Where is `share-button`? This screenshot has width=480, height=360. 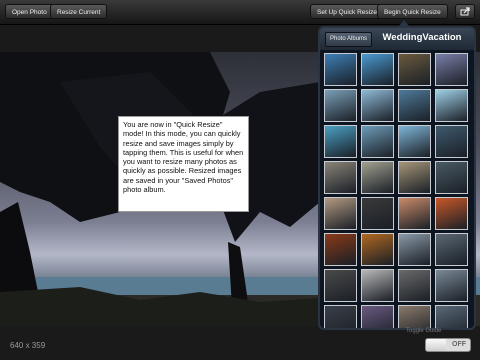 share-button is located at coordinates (465, 11).